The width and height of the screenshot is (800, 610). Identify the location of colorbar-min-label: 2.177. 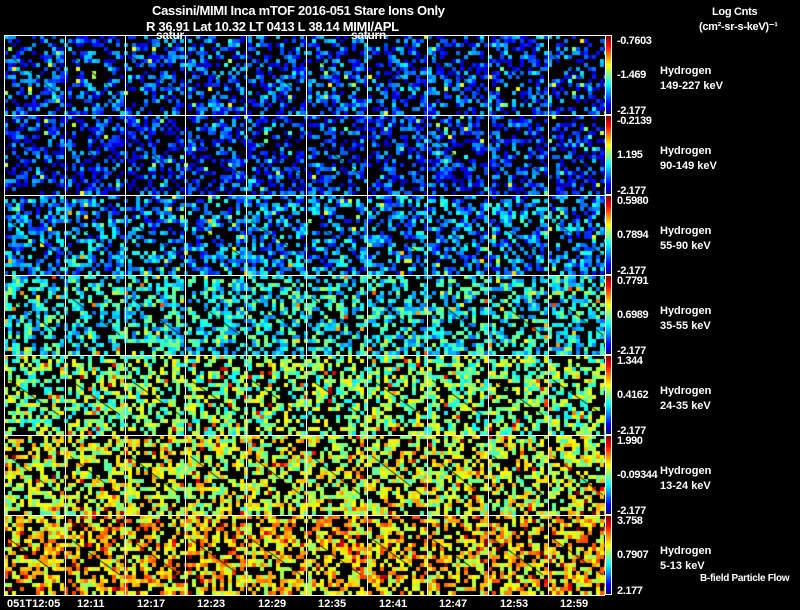
(630, 591).